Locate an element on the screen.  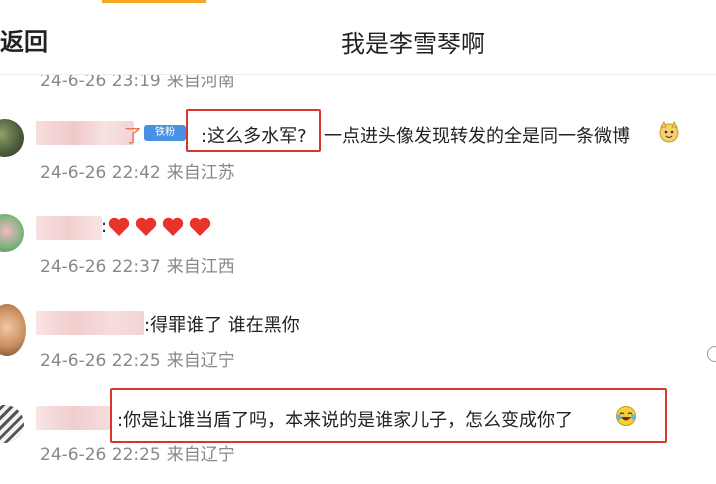
page-title: 我是李雪琴啊 is located at coordinates (413, 44).